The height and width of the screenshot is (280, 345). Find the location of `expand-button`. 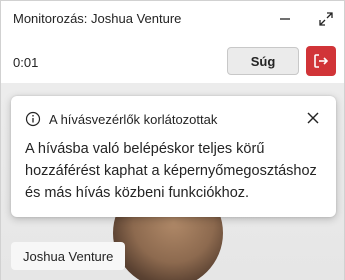

expand-button is located at coordinates (326, 19).